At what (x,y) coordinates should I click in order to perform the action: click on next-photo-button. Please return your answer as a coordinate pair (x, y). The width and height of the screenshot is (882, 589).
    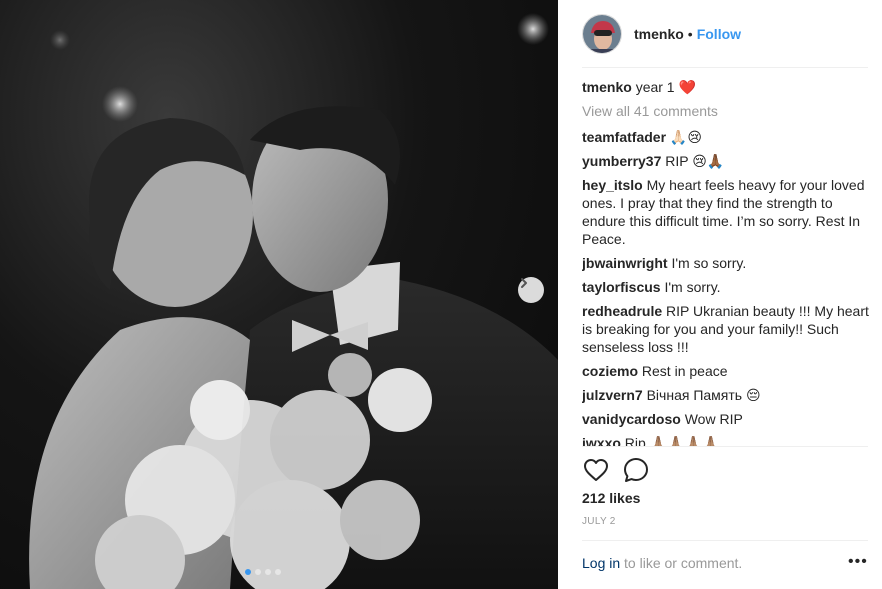
    Looking at the image, I should click on (531, 290).